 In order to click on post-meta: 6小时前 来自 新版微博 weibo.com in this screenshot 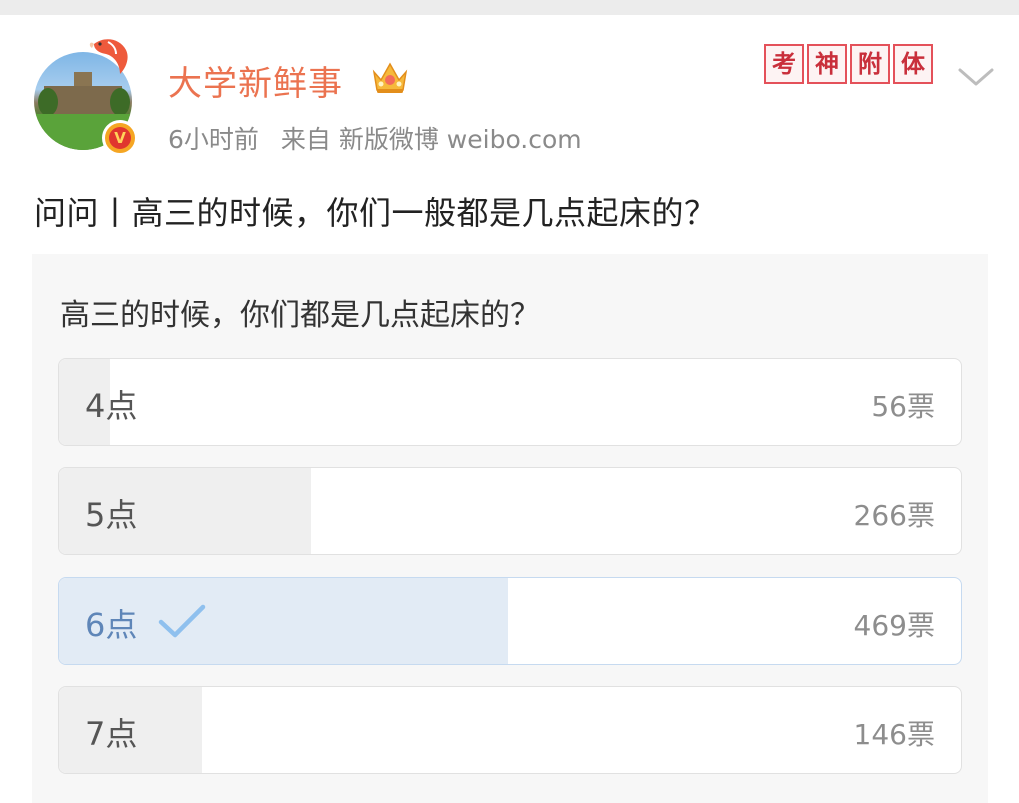, I will do `click(375, 138)`.